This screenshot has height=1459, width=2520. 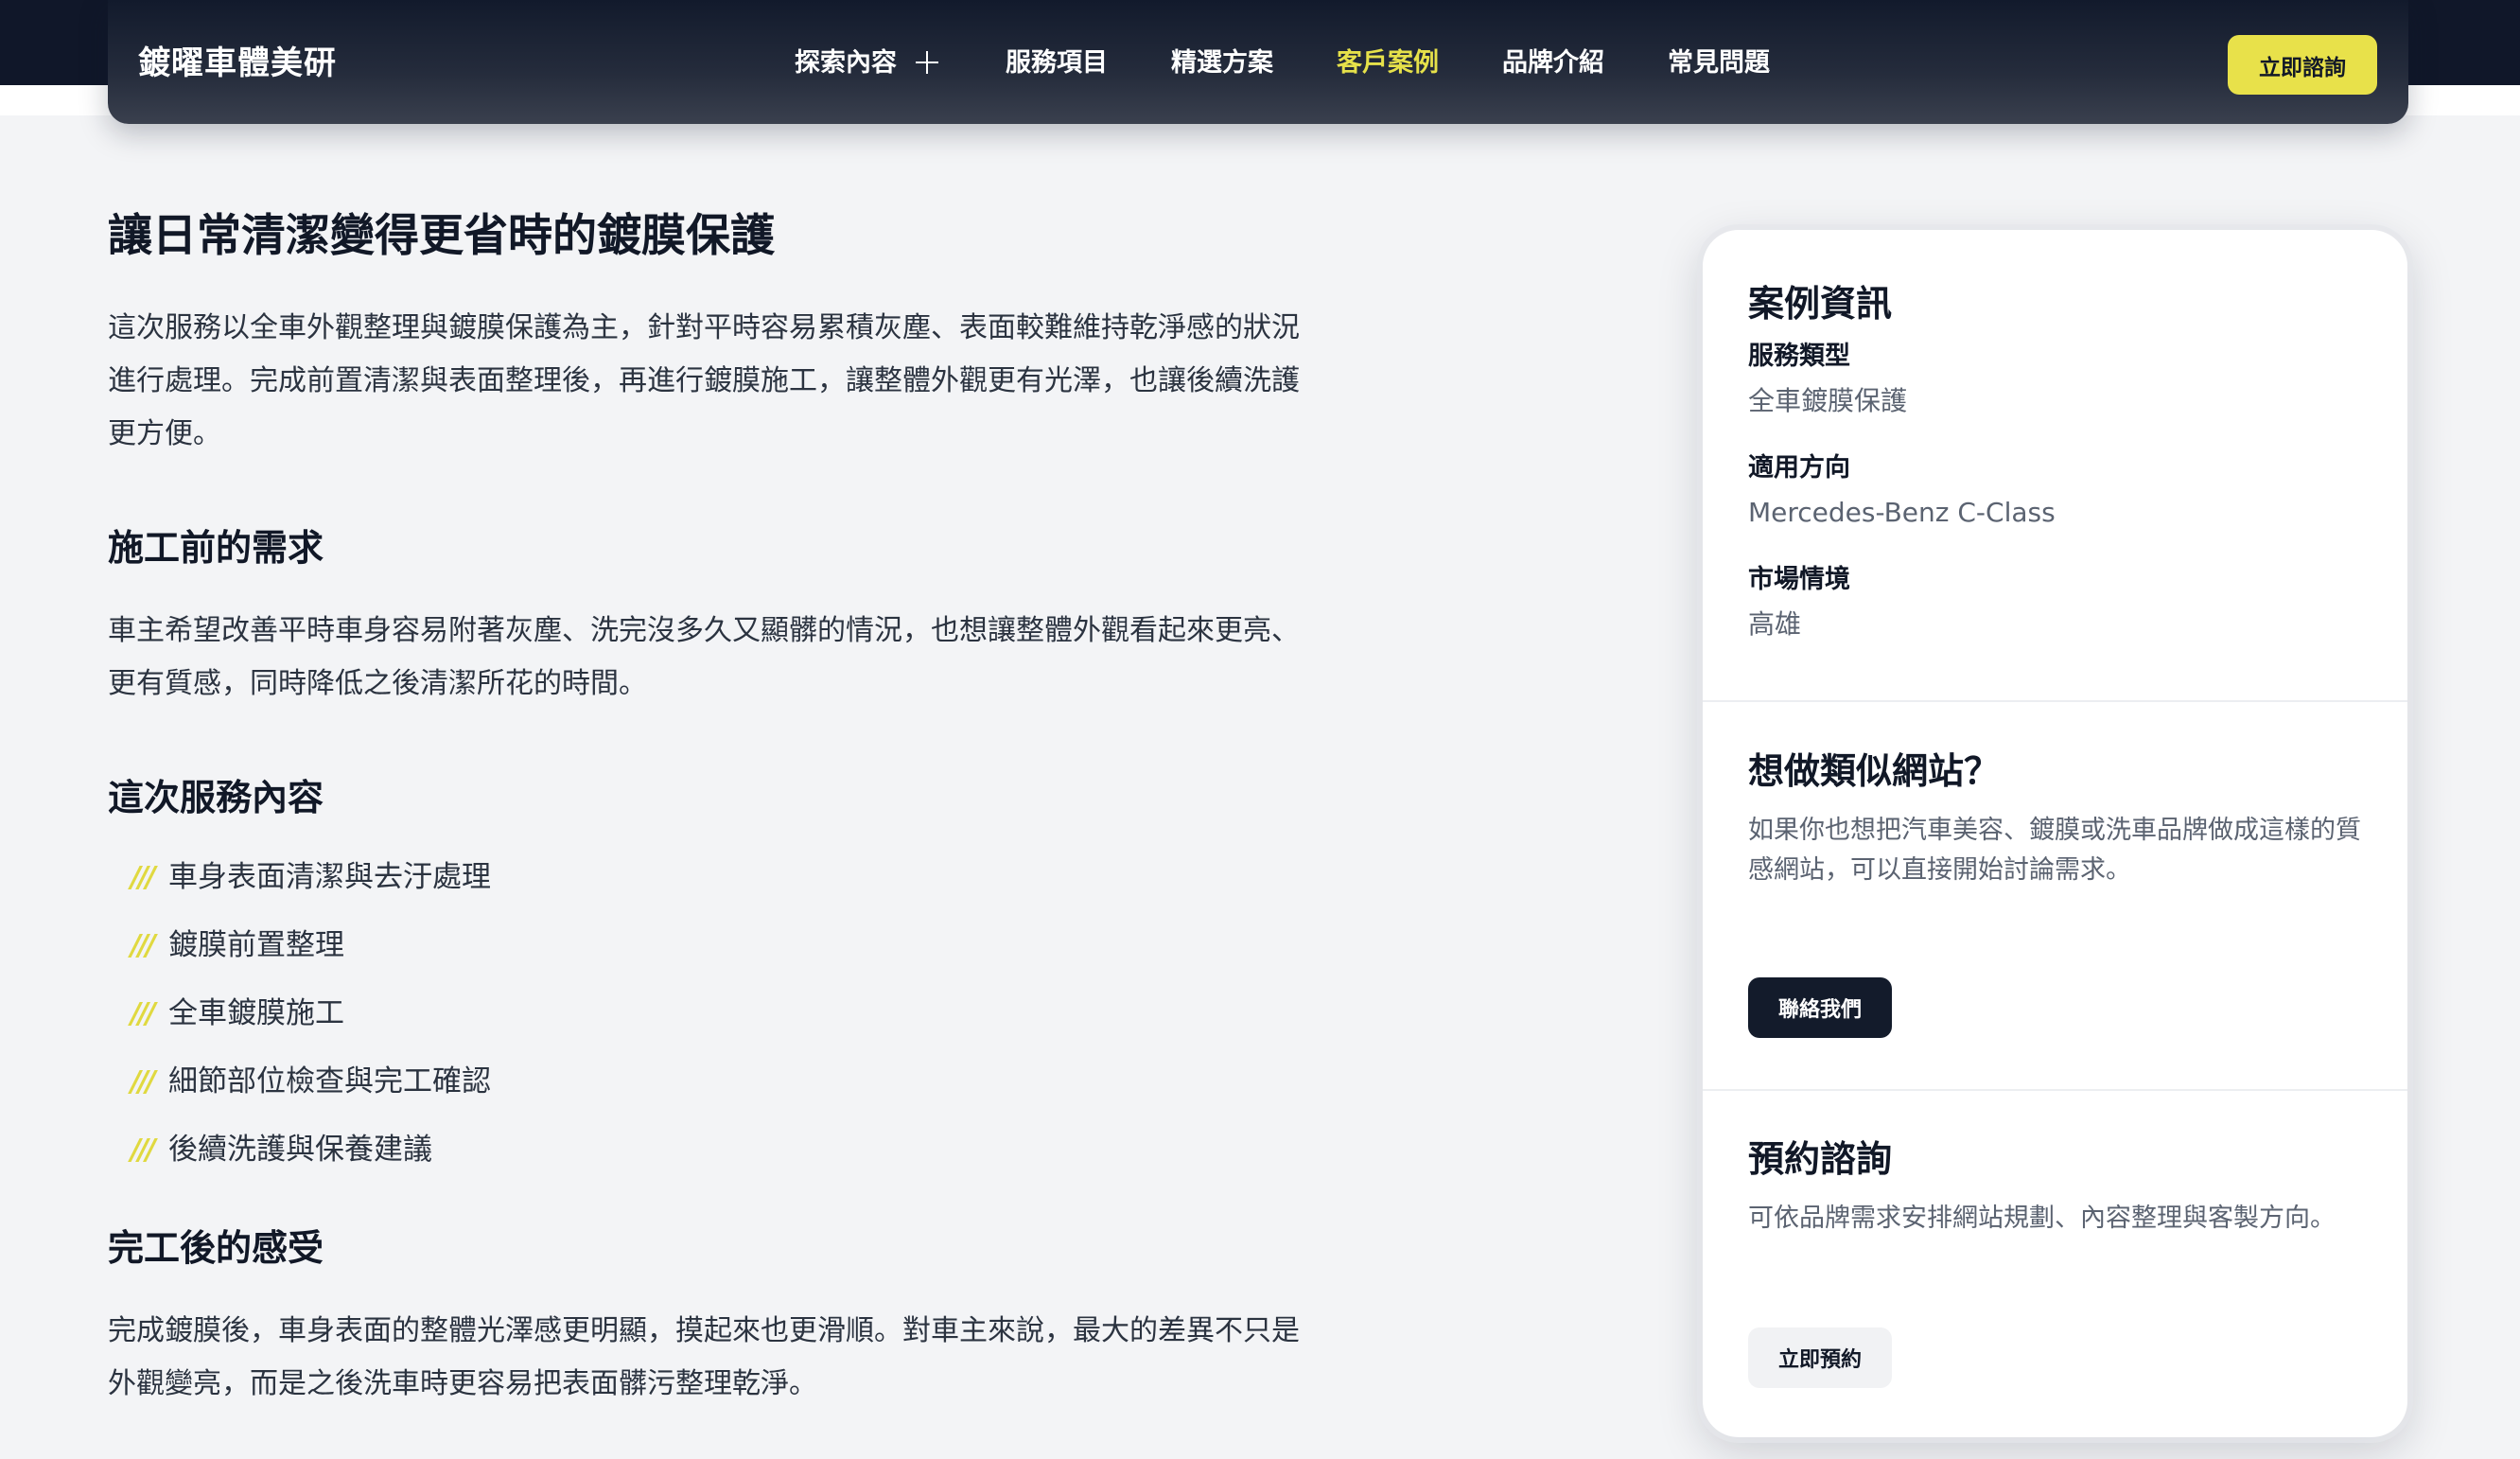 I want to click on main-nav: 探索內容 服務項目 精選方案 客戶案例 品牌介紹 常見問題, so click(x=1258, y=63).